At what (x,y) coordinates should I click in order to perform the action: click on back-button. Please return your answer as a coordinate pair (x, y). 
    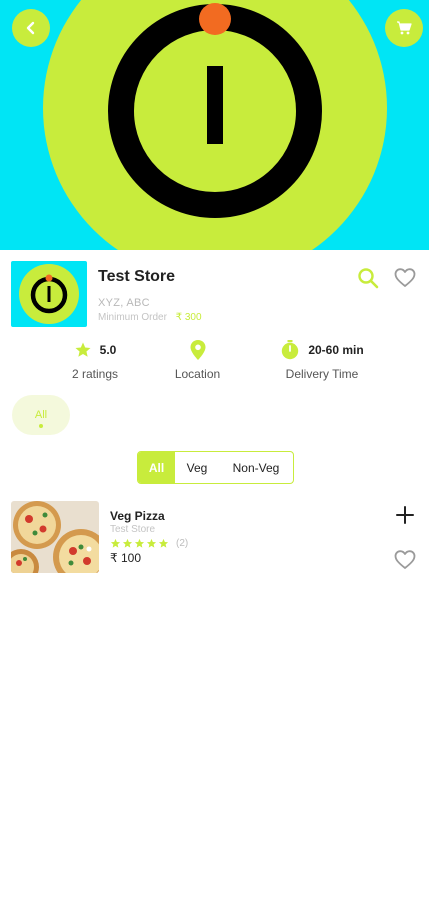
    Looking at the image, I should click on (31, 28).